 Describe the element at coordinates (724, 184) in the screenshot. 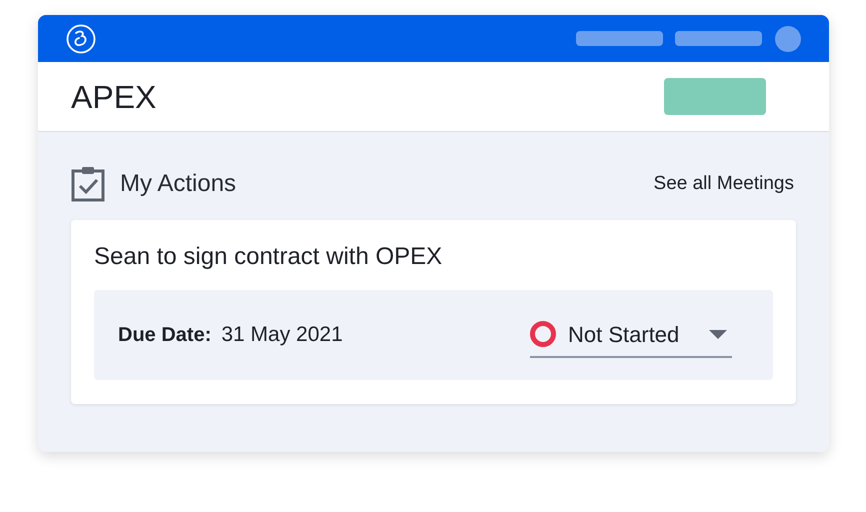

I see `see-all-meetings-link: See all Meetings` at that location.